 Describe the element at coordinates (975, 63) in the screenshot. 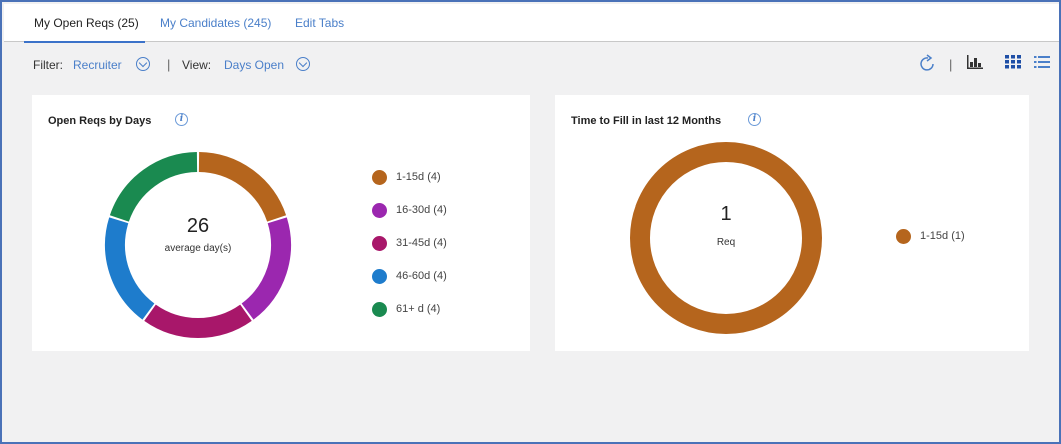

I see `bar-chart-icon` at that location.